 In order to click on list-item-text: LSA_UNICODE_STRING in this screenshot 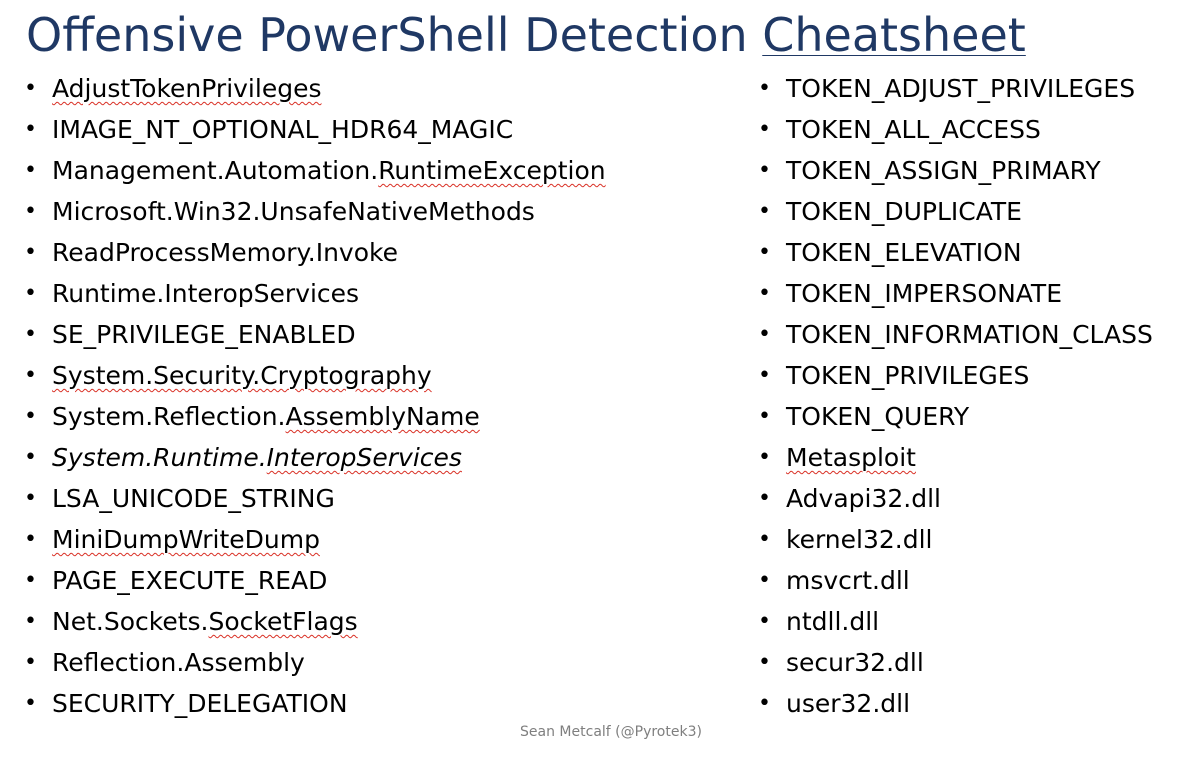, I will do `click(193, 498)`.